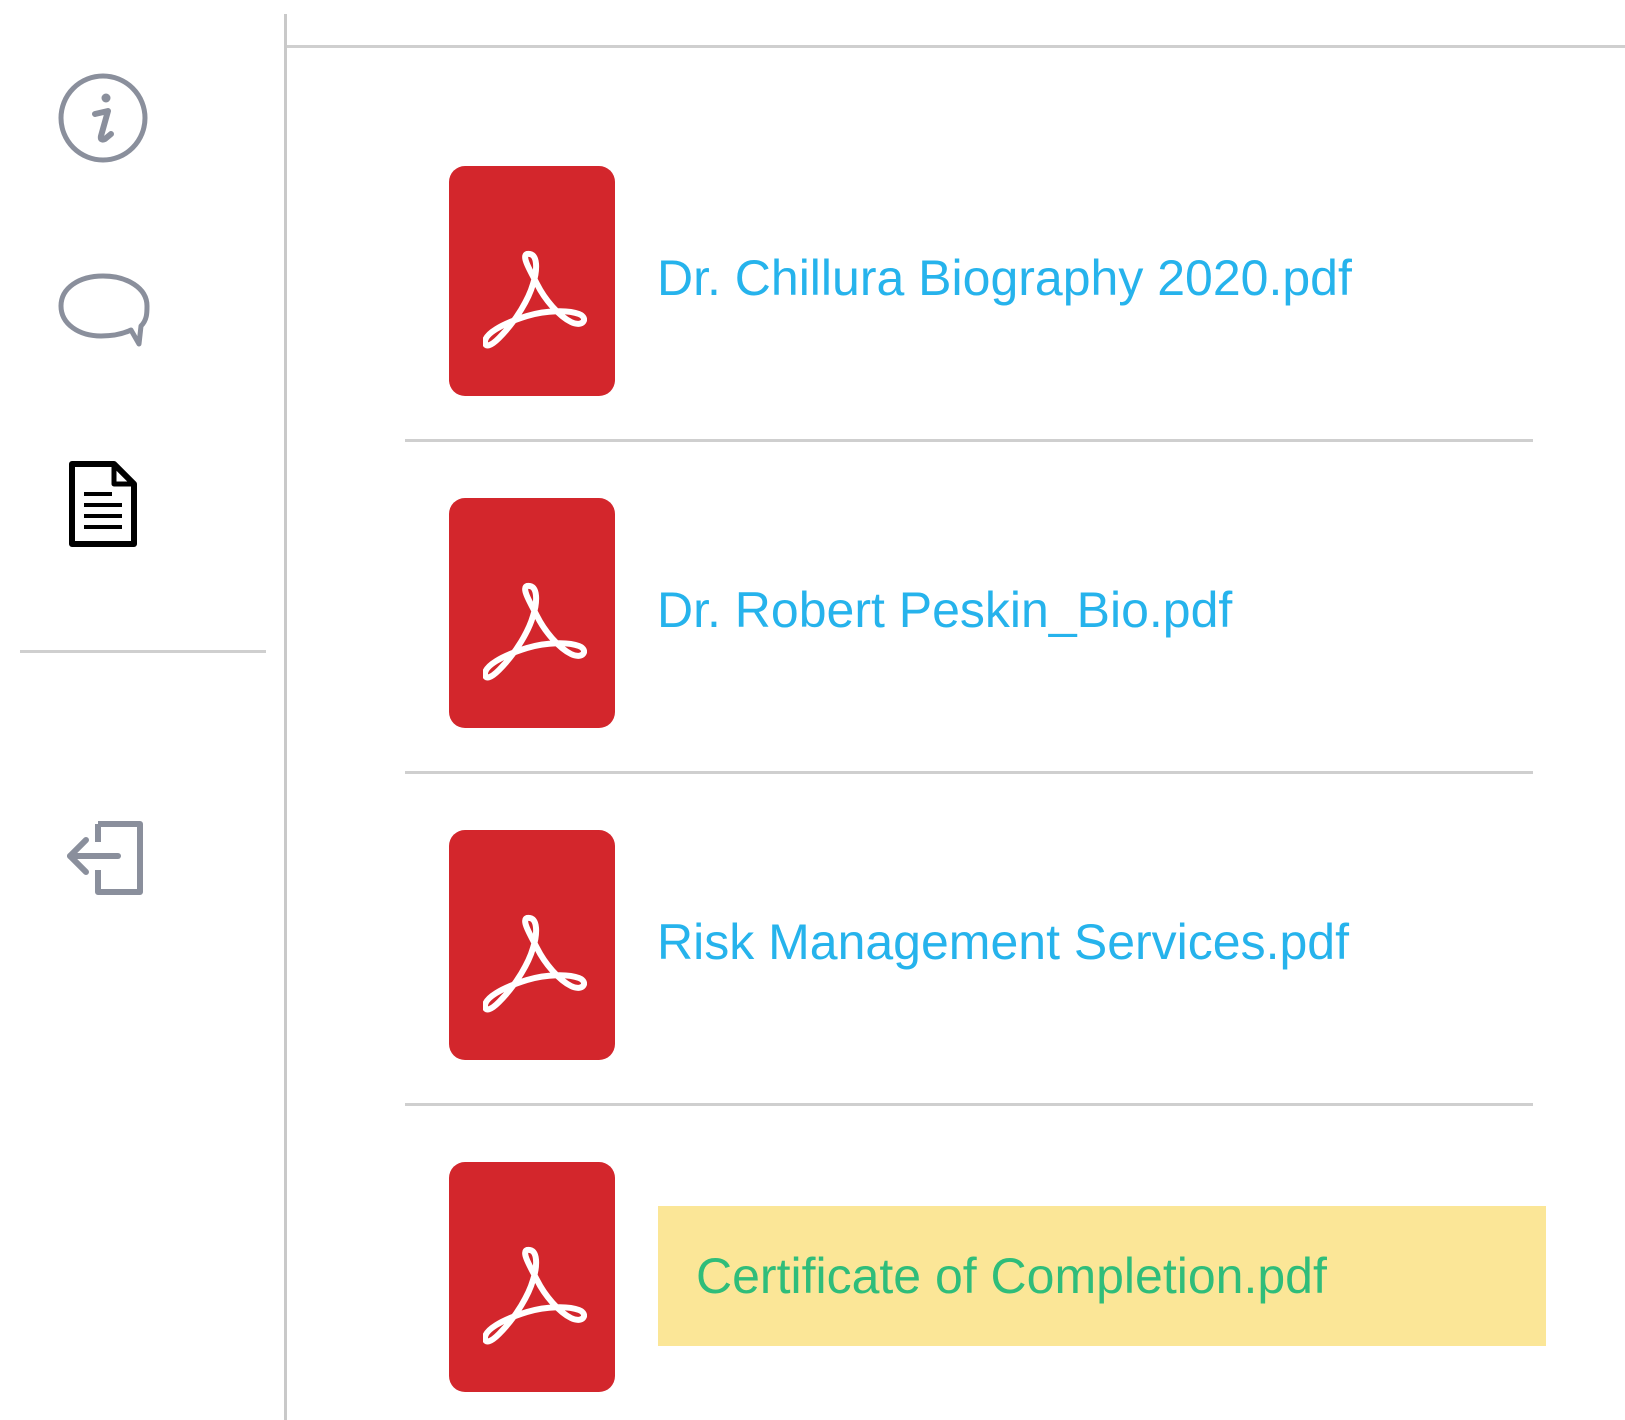 This screenshot has width=1625, height=1420. I want to click on chat-icon, so click(103, 312).